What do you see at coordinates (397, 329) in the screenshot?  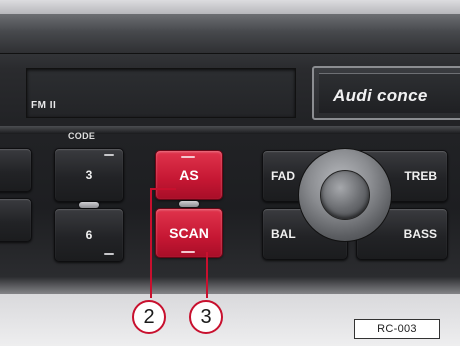 I see `figure-reference: RC-003` at bounding box center [397, 329].